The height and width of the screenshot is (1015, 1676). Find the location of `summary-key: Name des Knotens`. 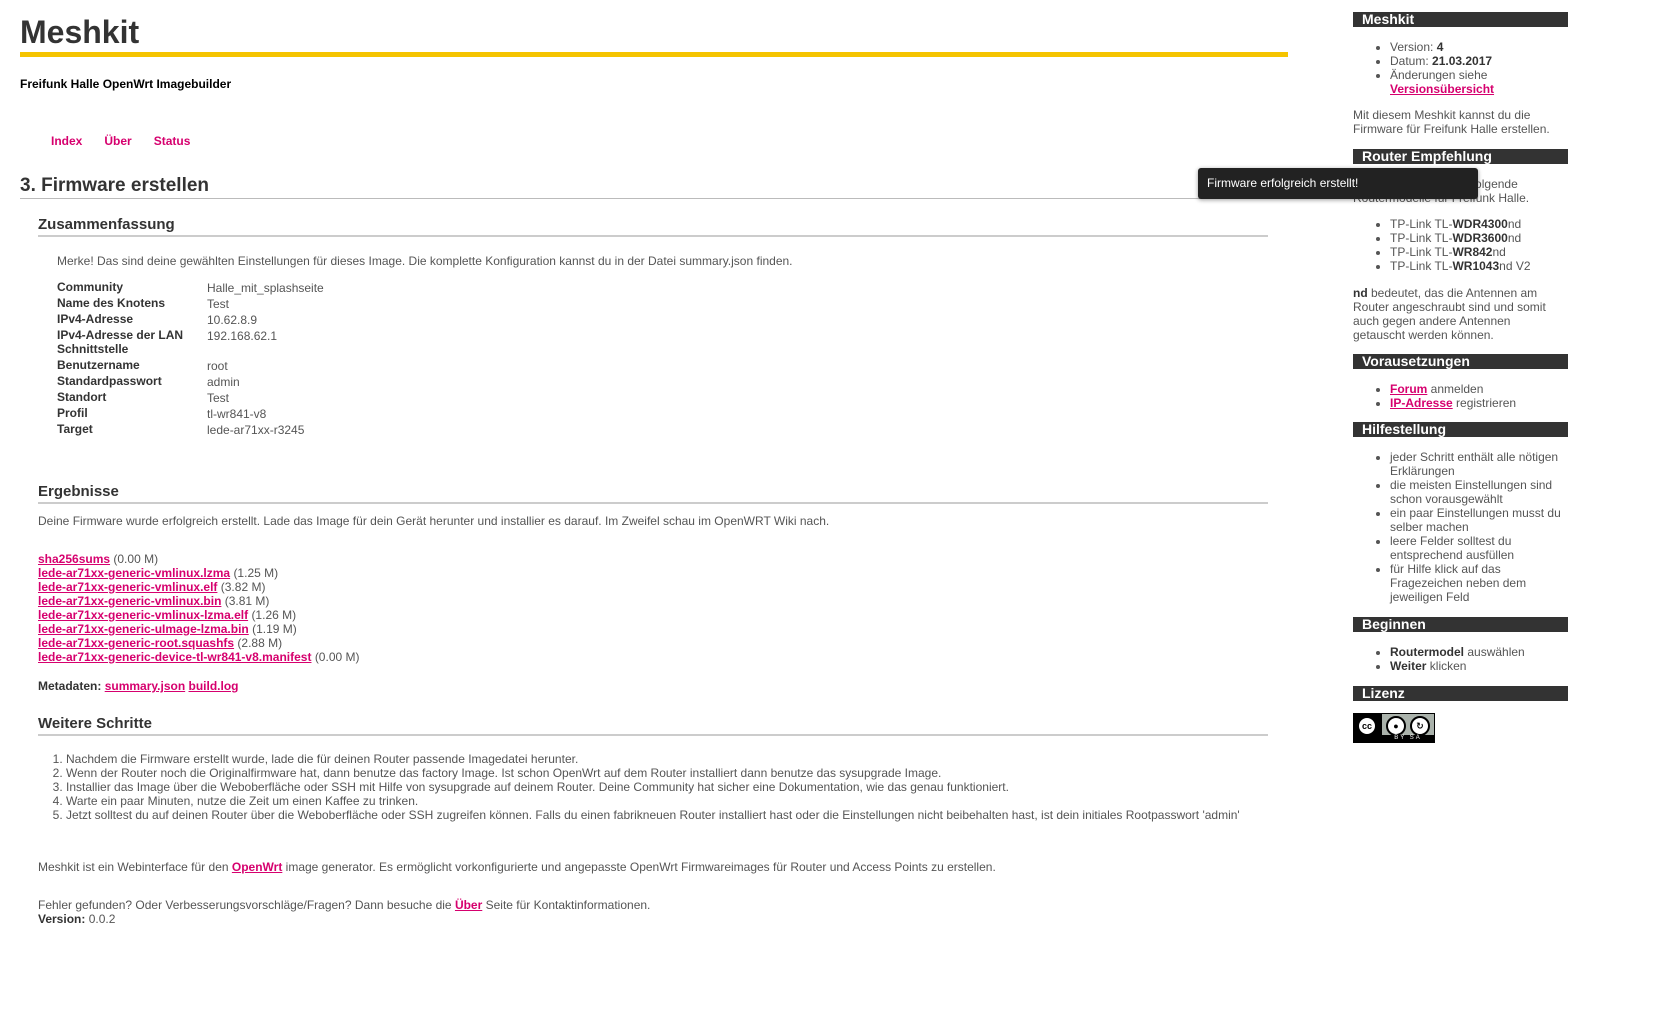

summary-key: Name des Knotens is located at coordinates (111, 303).